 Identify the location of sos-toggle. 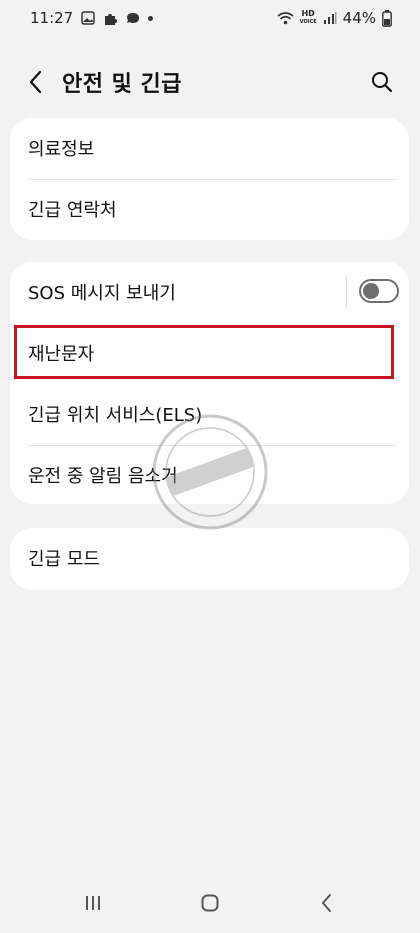
(379, 291).